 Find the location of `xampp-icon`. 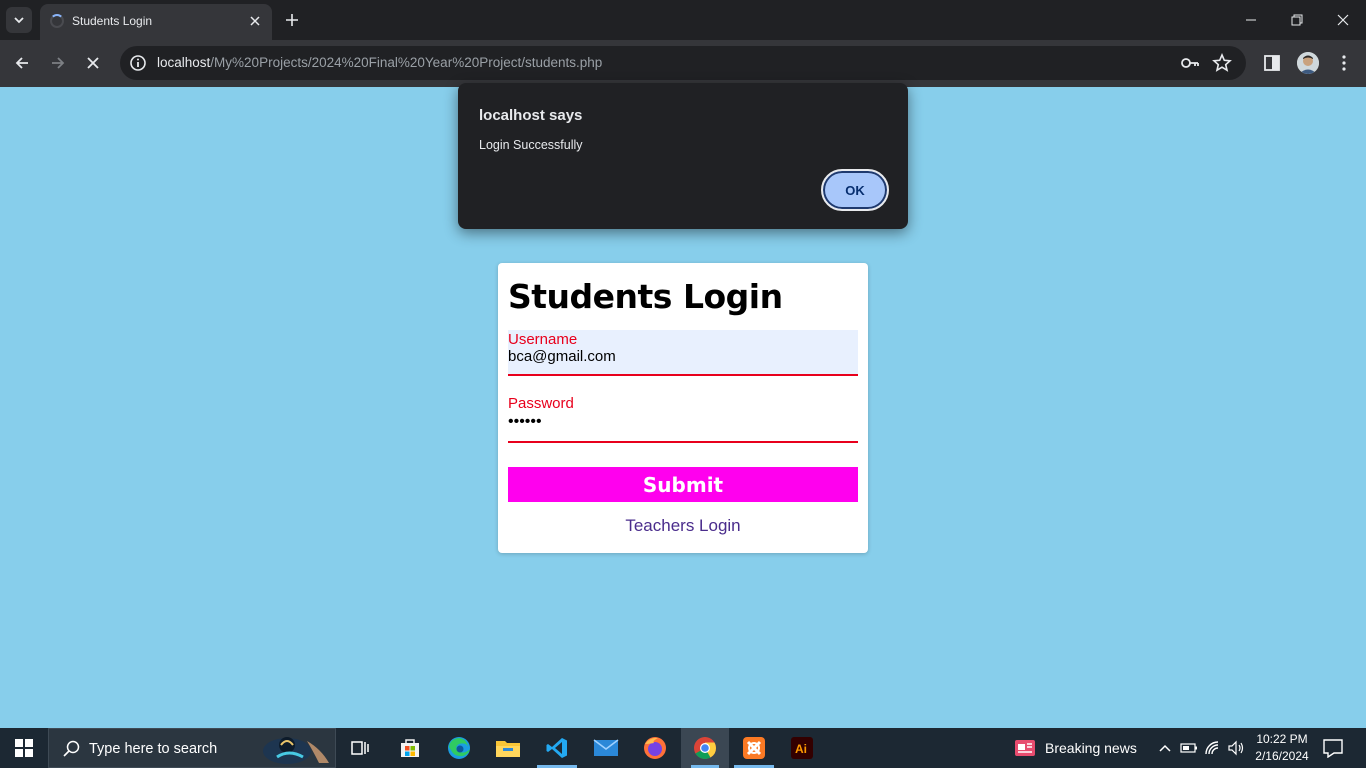

xampp-icon is located at coordinates (754, 748).